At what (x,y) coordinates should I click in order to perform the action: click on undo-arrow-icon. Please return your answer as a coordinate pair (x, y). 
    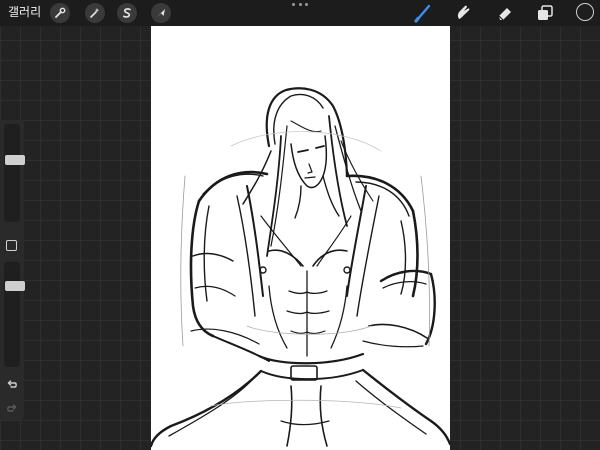
    Looking at the image, I should click on (12, 384).